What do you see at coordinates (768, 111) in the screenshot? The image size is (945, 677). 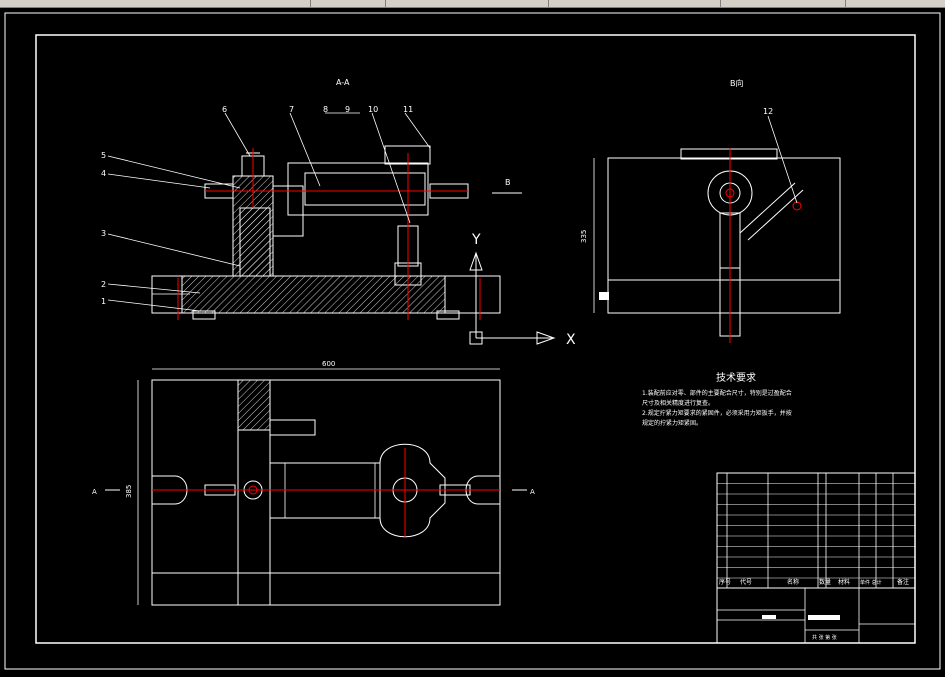 I see `part-number: 12` at bounding box center [768, 111].